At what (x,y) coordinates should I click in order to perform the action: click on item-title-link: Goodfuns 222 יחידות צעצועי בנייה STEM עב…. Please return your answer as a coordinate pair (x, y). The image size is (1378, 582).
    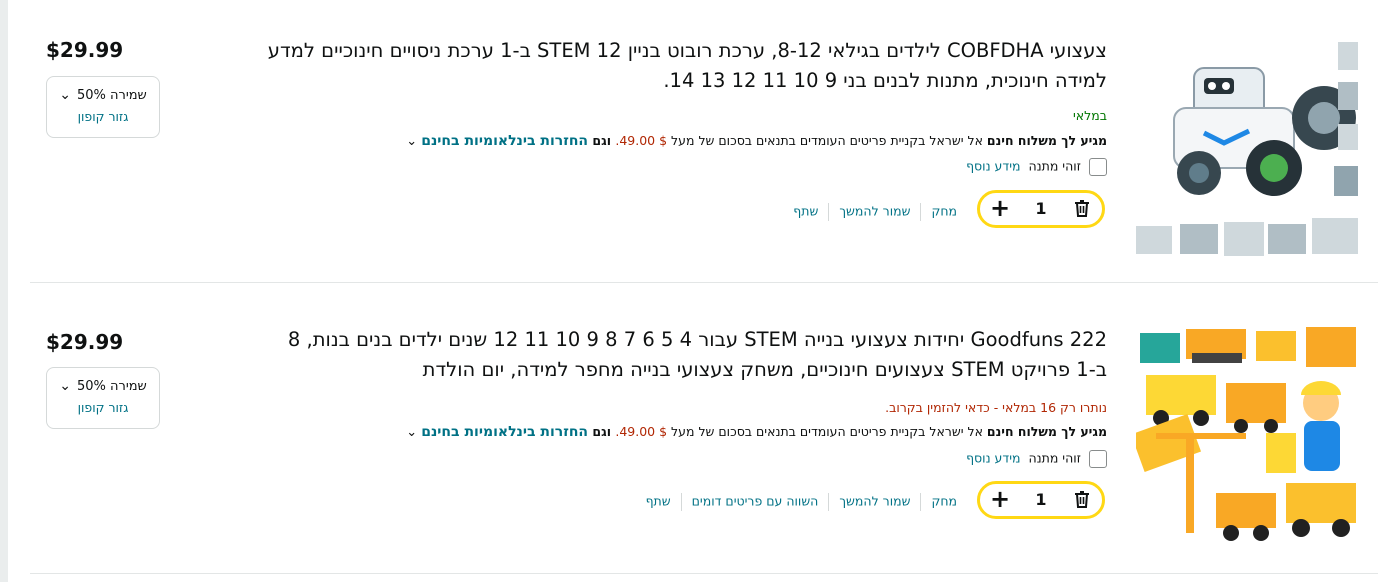
    Looking at the image, I should click on (687, 355).